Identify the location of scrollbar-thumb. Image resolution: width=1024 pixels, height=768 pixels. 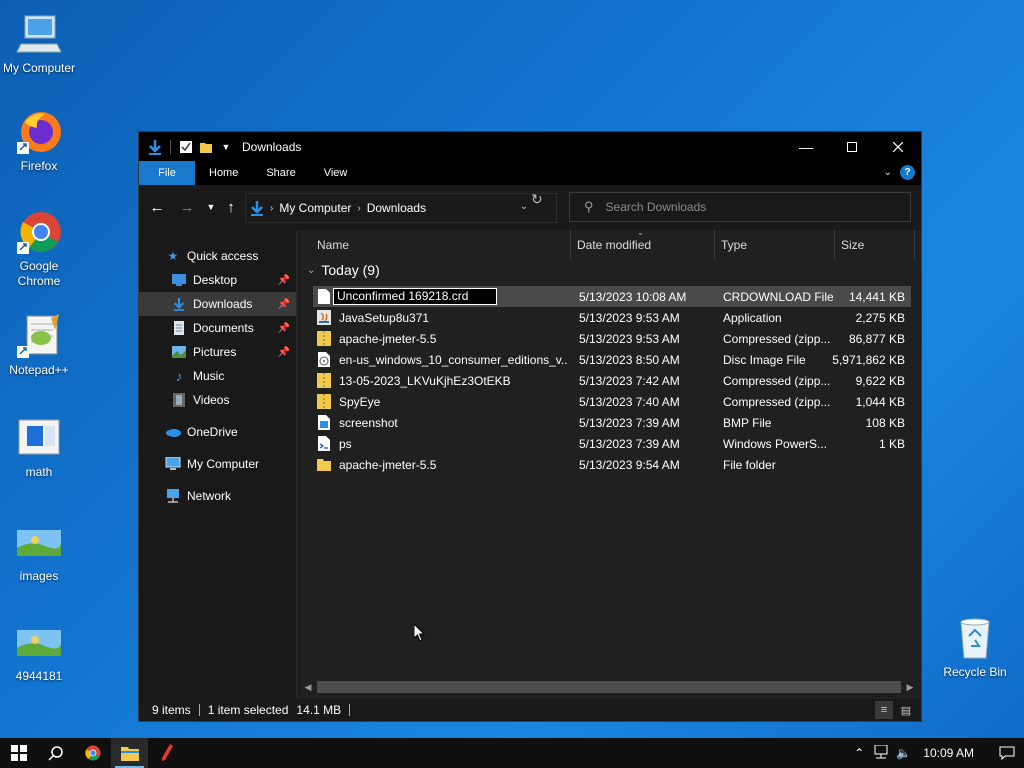
(609, 687).